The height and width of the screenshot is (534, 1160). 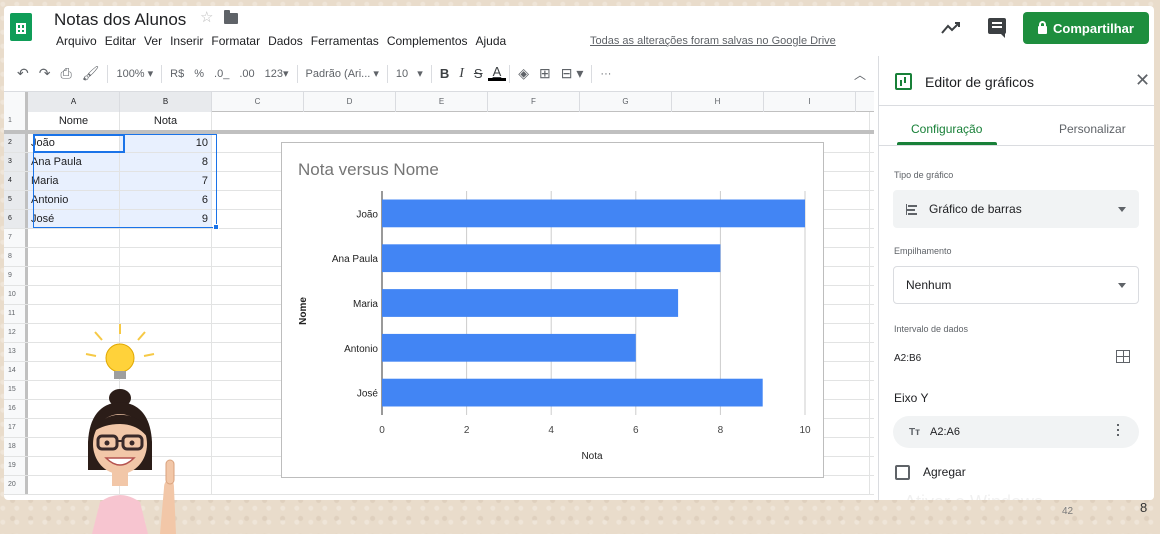 What do you see at coordinates (45, 73) in the screenshot?
I see `redo-icon: ↷` at bounding box center [45, 73].